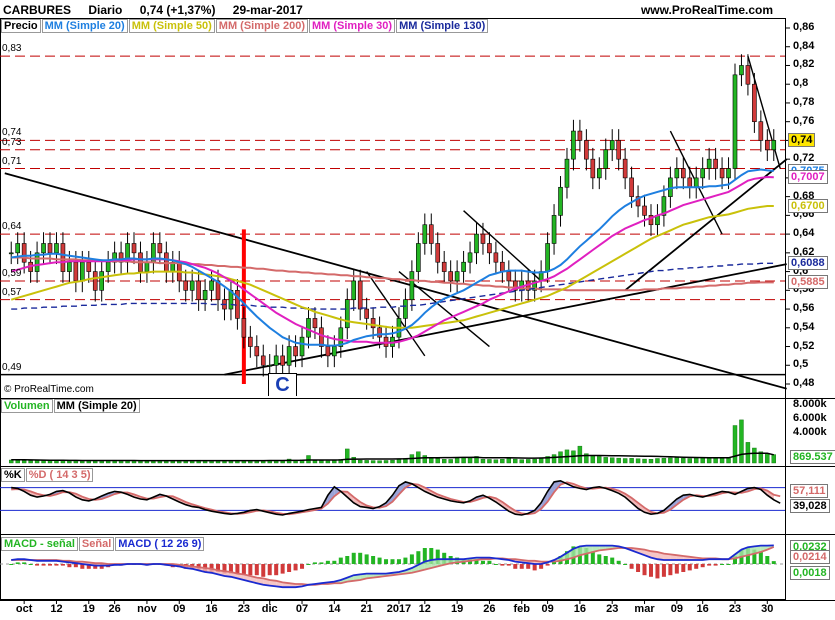 The image size is (835, 620). What do you see at coordinates (810, 404) in the screenshot?
I see `volume-tick-label: 8.000k` at bounding box center [810, 404].